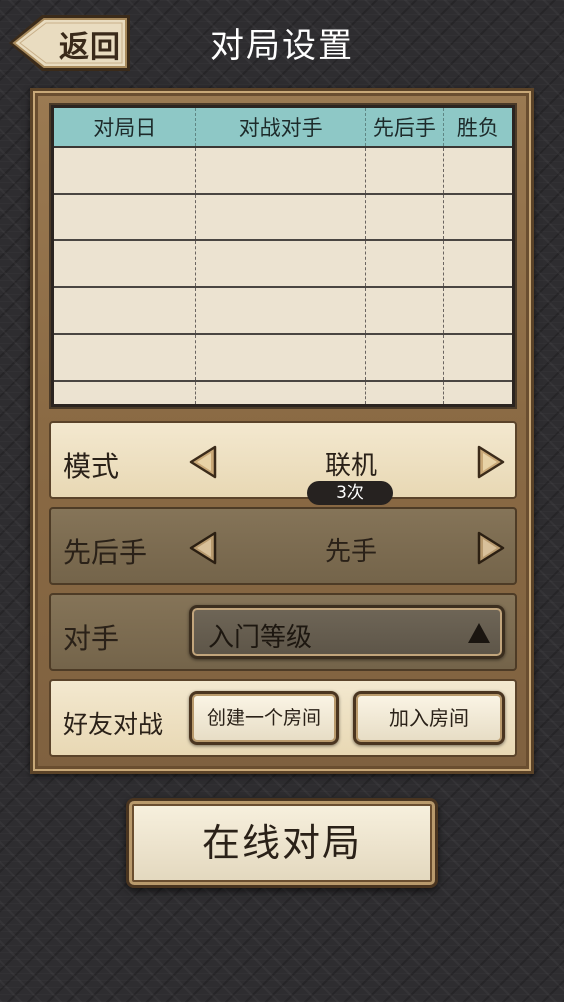 The image size is (564, 1002). Describe the element at coordinates (477, 128) in the screenshot. I see `column-header-result: 胜负` at that location.